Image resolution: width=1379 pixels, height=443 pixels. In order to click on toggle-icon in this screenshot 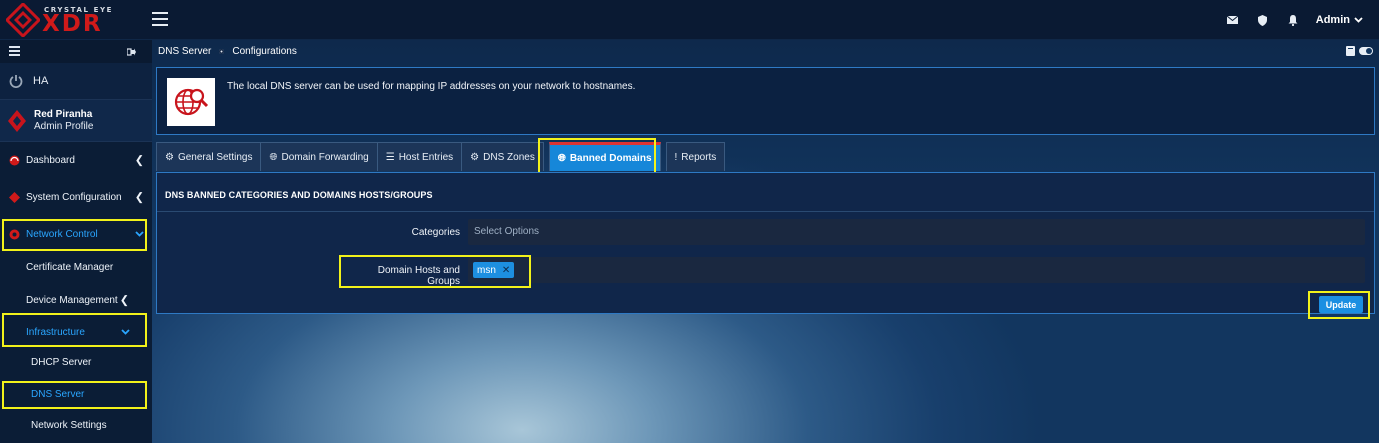, I will do `click(1366, 51)`.